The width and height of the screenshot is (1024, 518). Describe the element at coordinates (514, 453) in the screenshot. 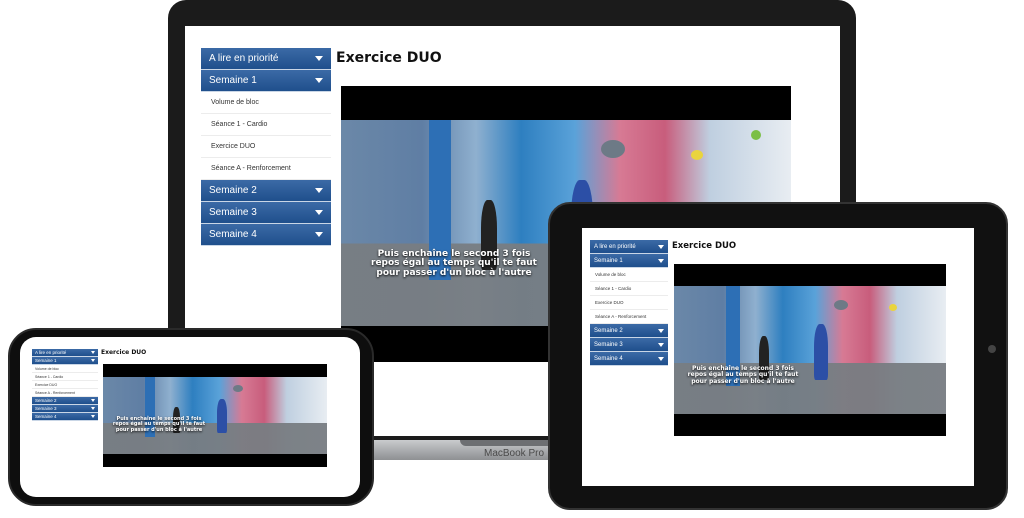

I see `device-label: MacBook Pro` at that location.